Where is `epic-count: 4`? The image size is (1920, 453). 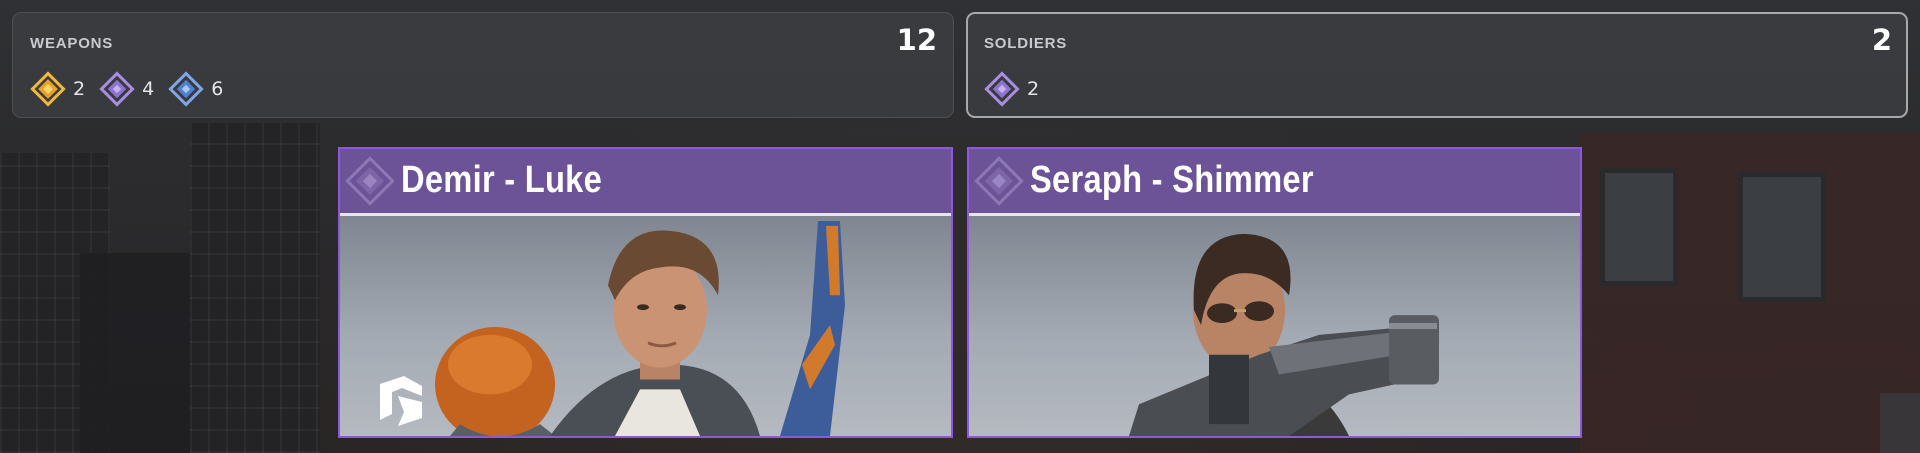 epic-count: 4 is located at coordinates (148, 89).